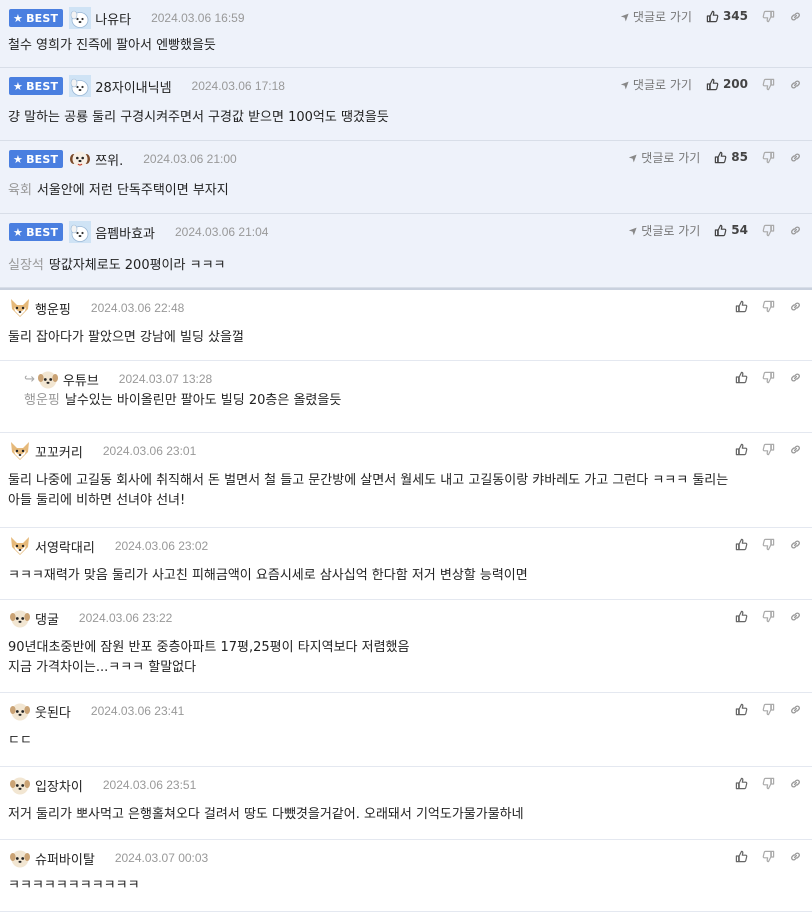  I want to click on comment-body: 행운핑 날수있는 바이올린만 팔아도 빌딩 20층은 올렸을듯, so click(413, 401).